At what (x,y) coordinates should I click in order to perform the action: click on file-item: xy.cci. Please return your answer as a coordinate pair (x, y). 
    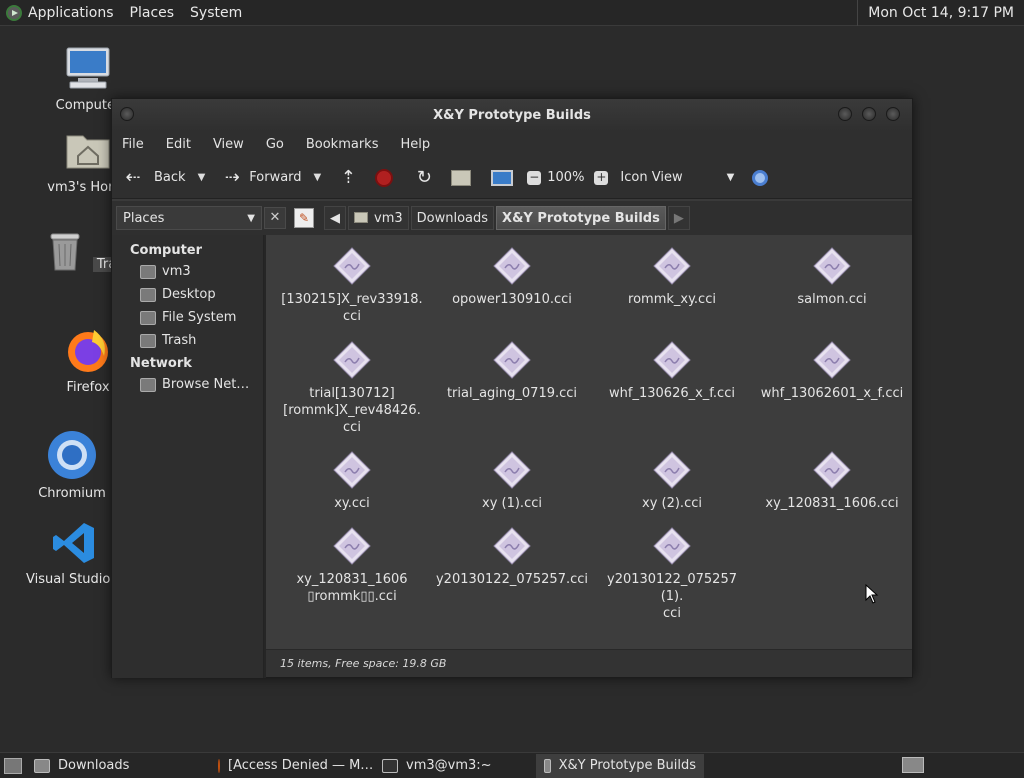
    Looking at the image, I should click on (352, 481).